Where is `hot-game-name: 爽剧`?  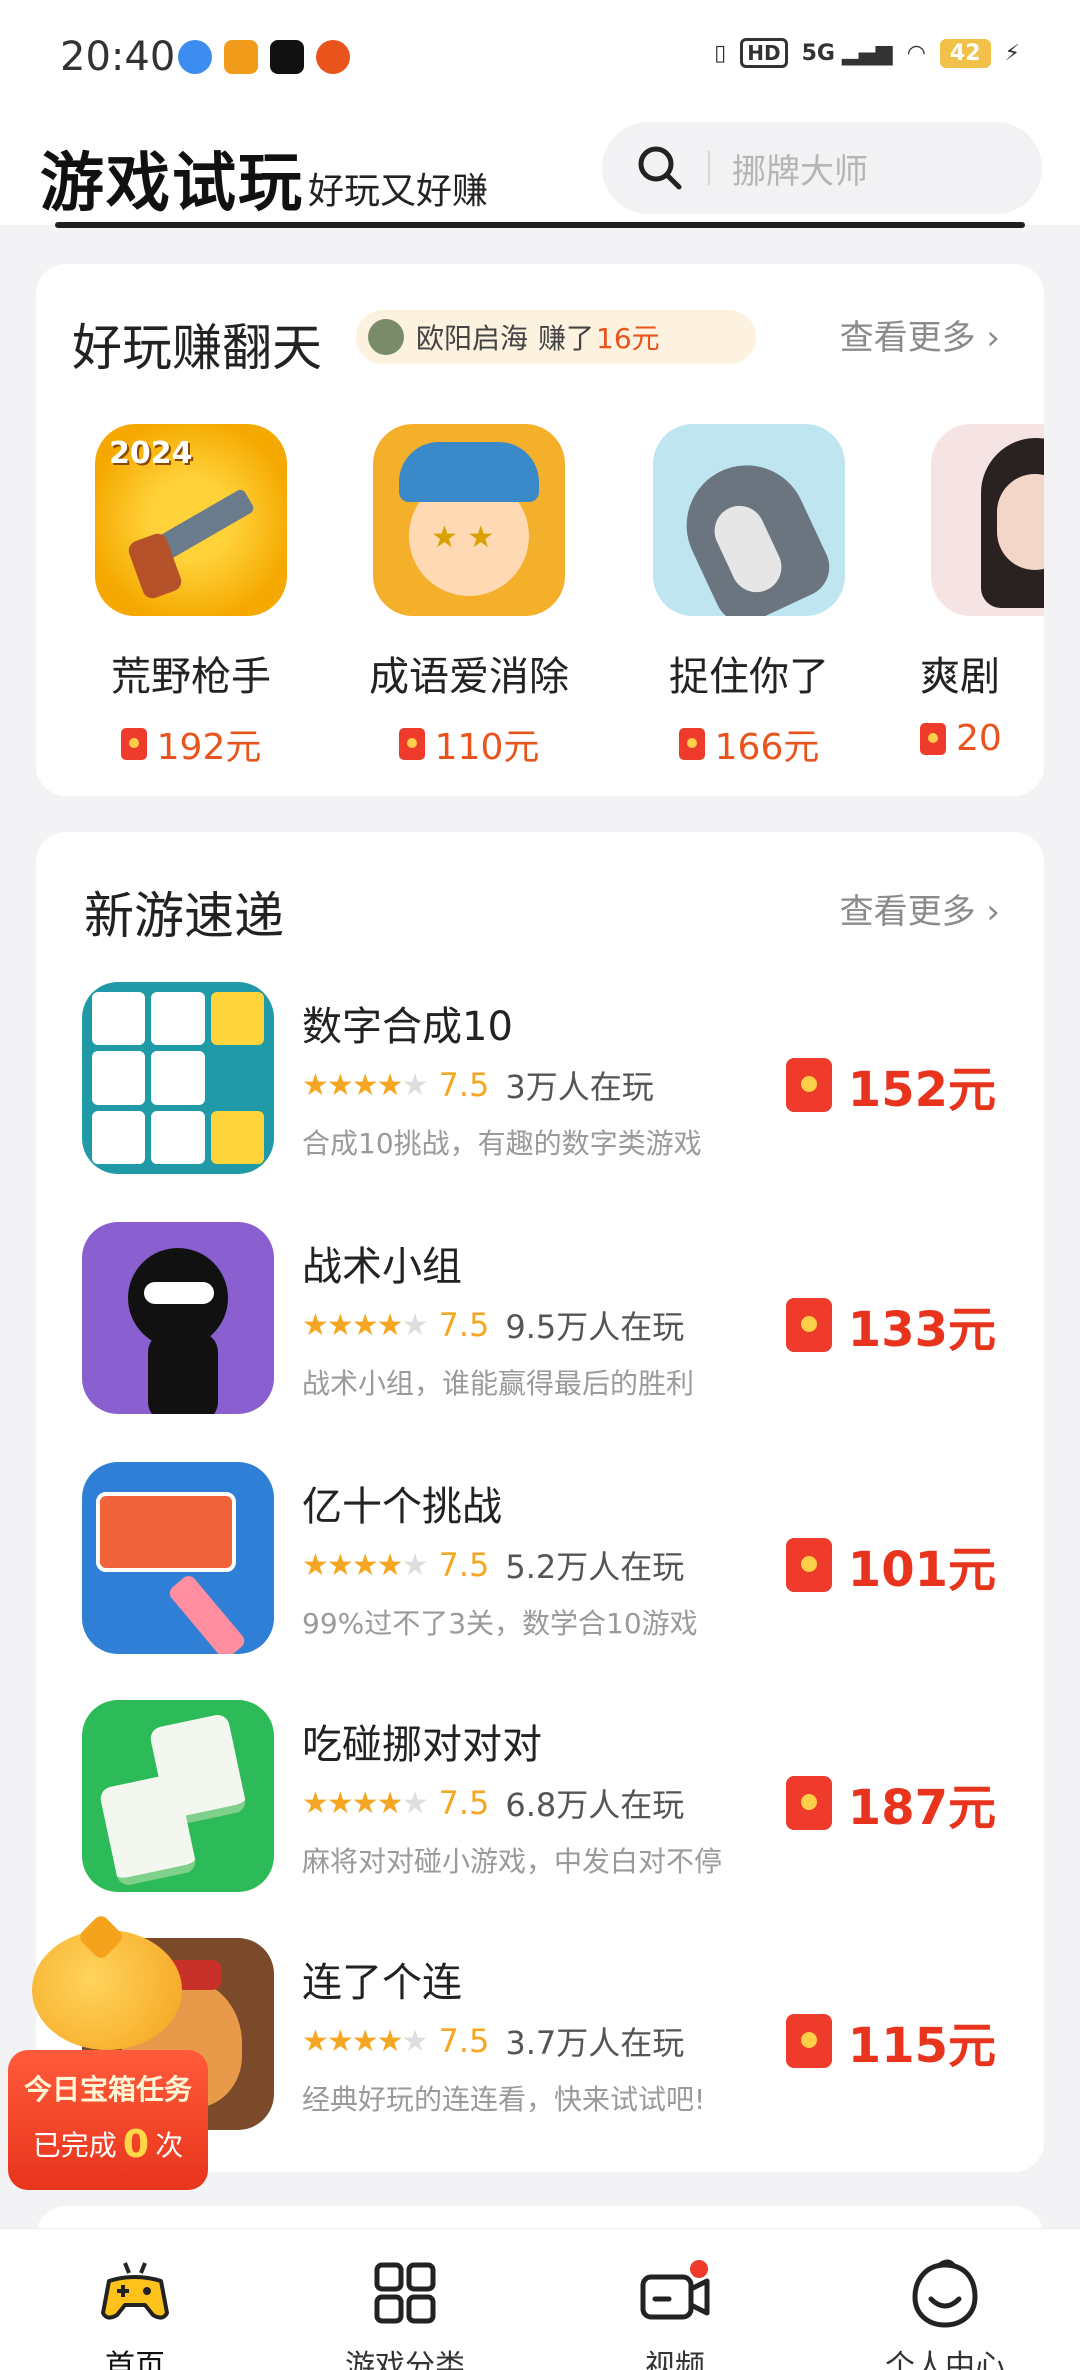
hot-game-name: 爽剧 is located at coordinates (960, 677).